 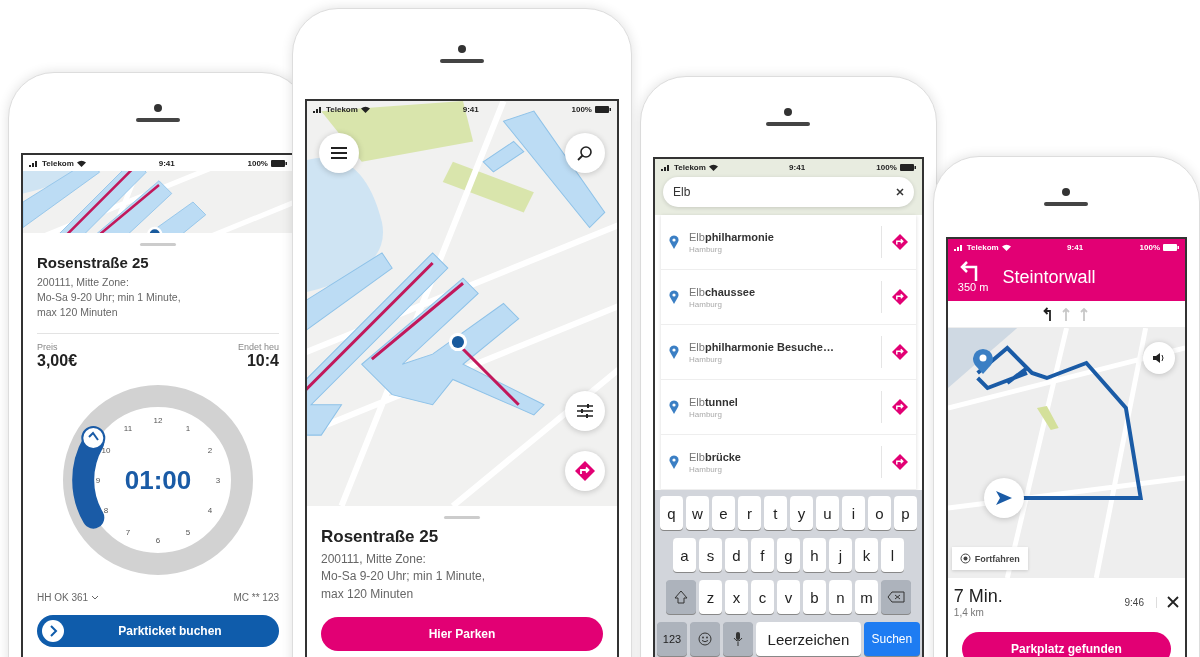 I want to click on close-button, so click(x=1173, y=602).